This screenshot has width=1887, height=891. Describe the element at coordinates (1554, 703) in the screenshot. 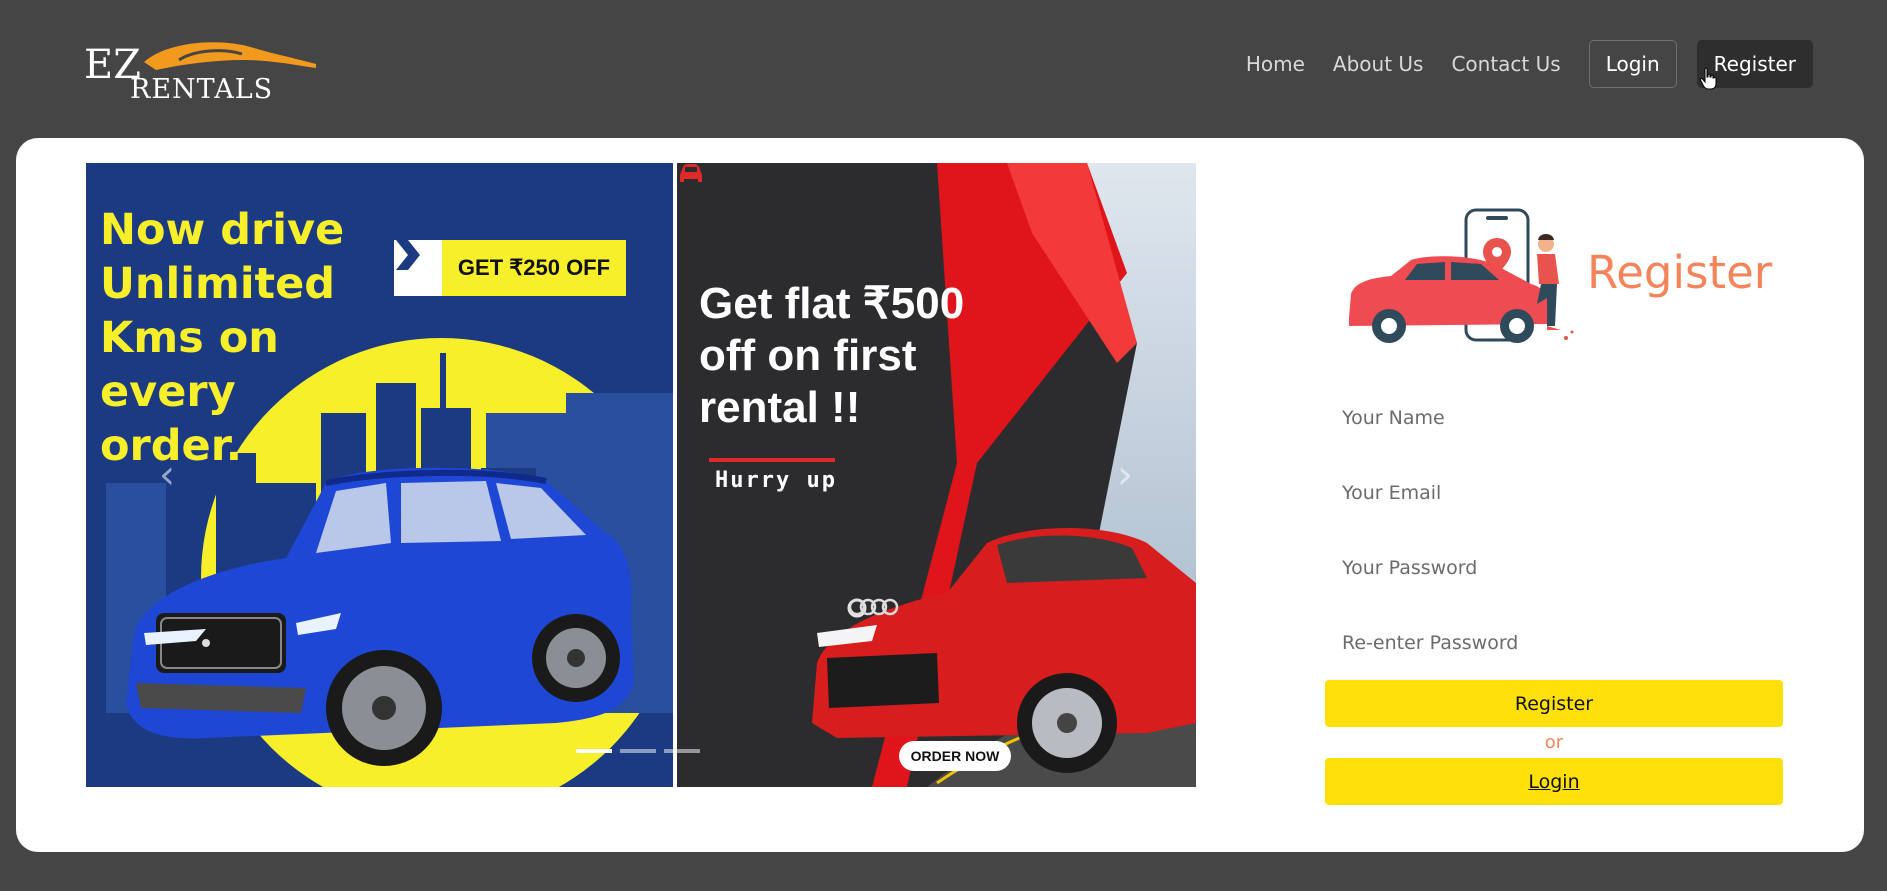

I see `register-submit-button: Register` at that location.